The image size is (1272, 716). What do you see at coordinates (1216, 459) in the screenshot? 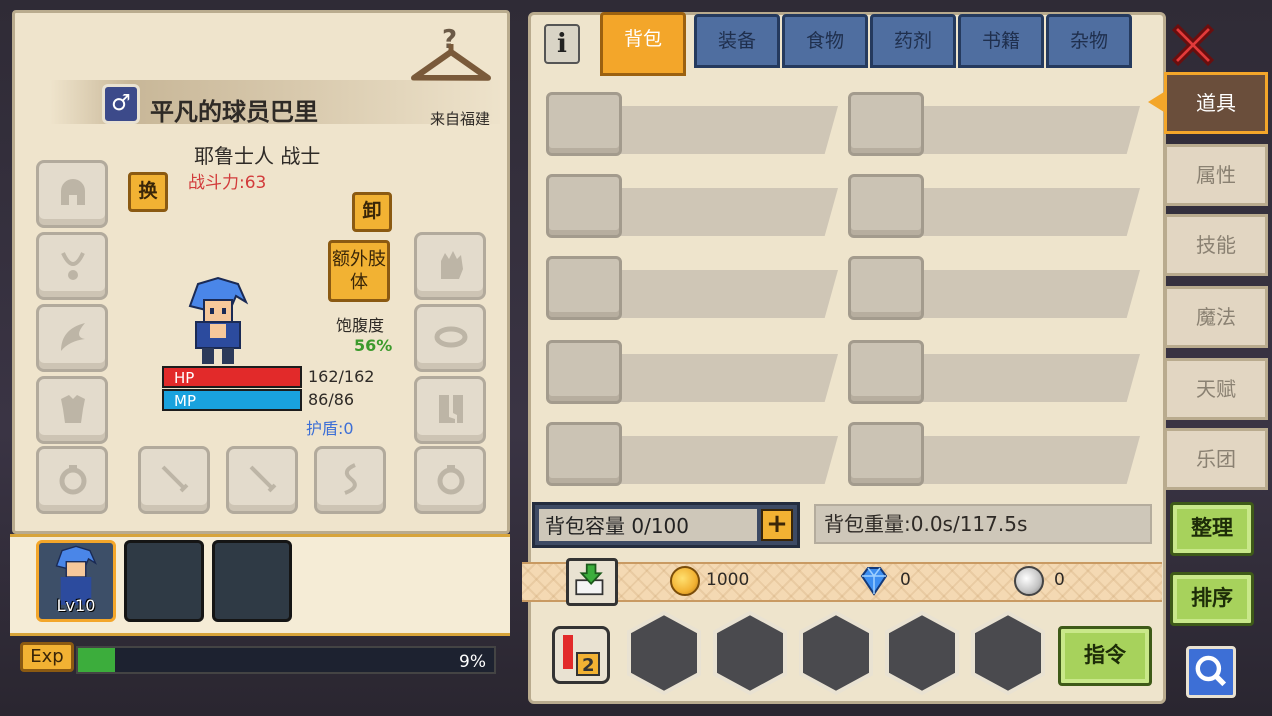
I see `side-tab: 乐团` at bounding box center [1216, 459].